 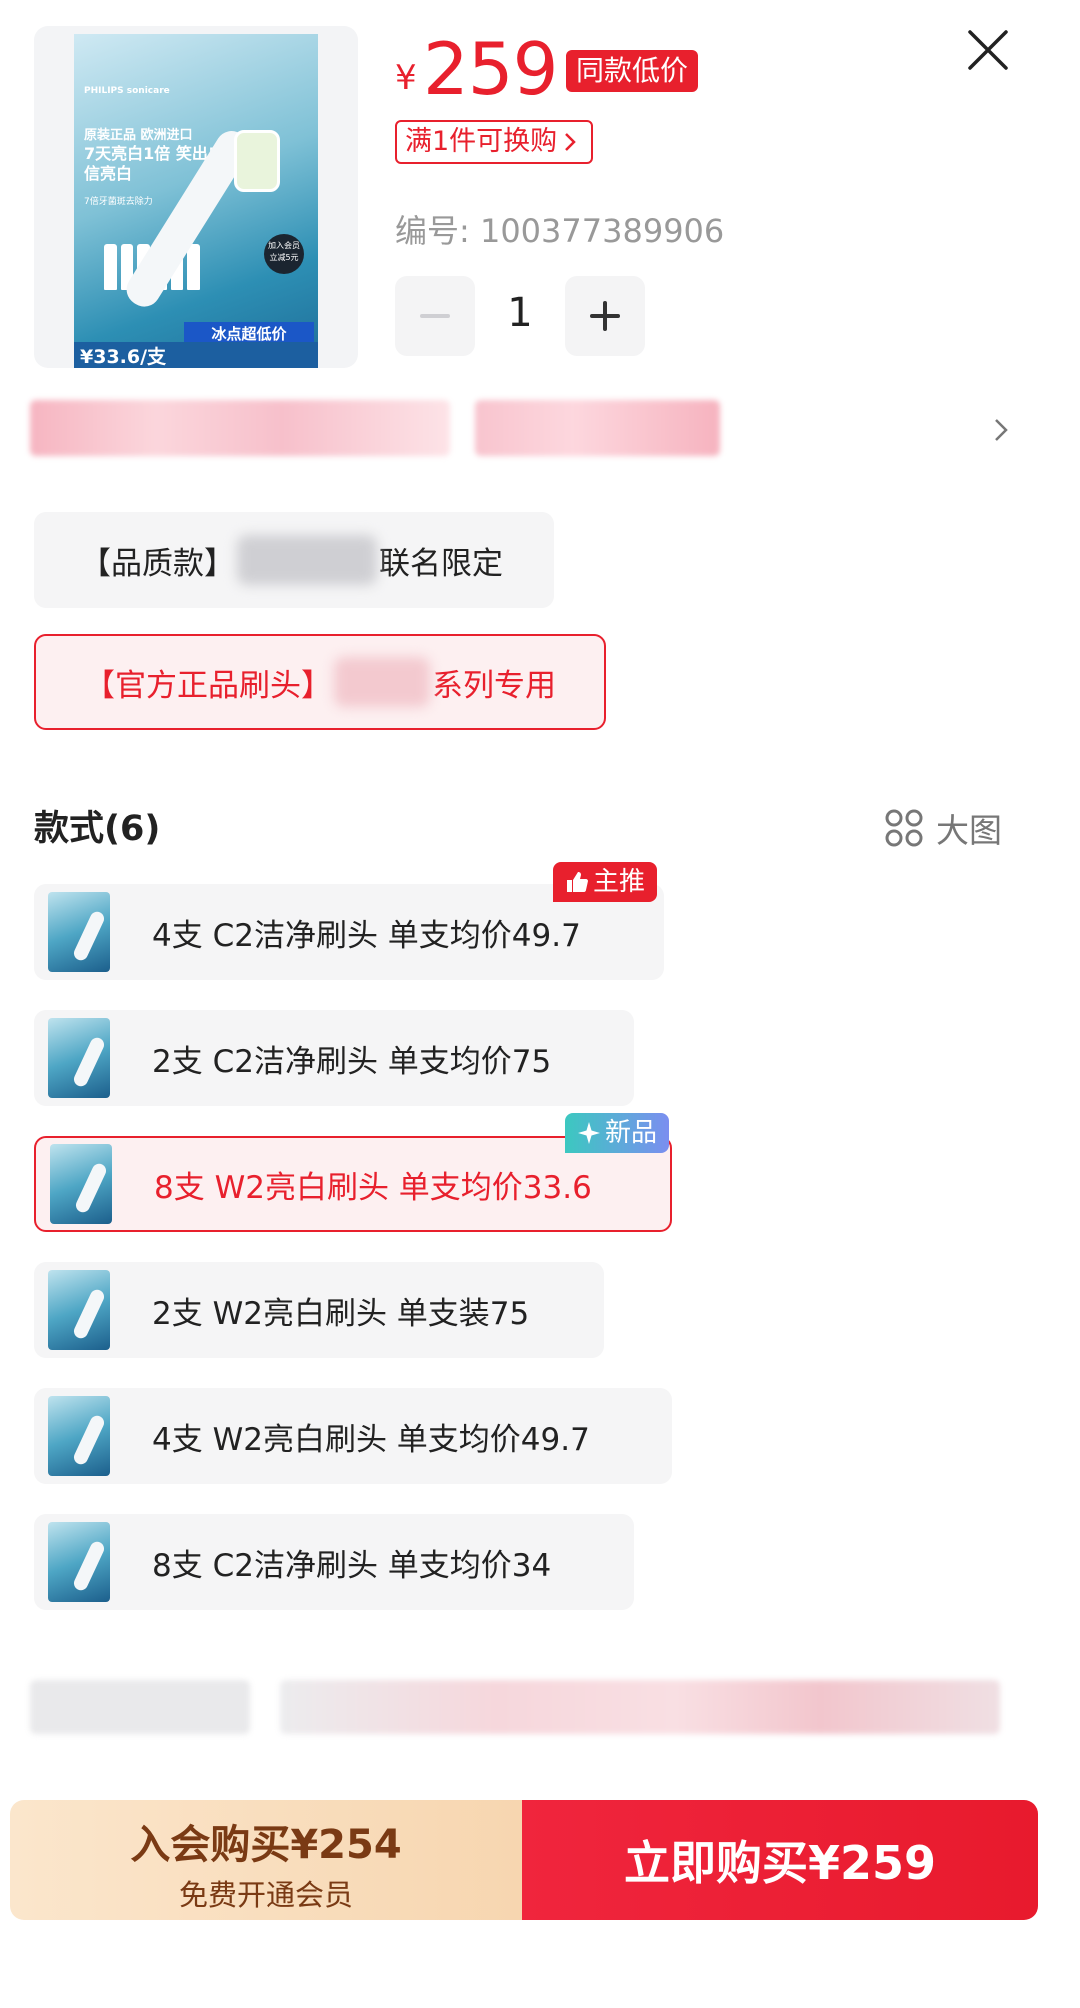 What do you see at coordinates (196, 355) in the screenshot?
I see `image-price: ¥33.6/支` at bounding box center [196, 355].